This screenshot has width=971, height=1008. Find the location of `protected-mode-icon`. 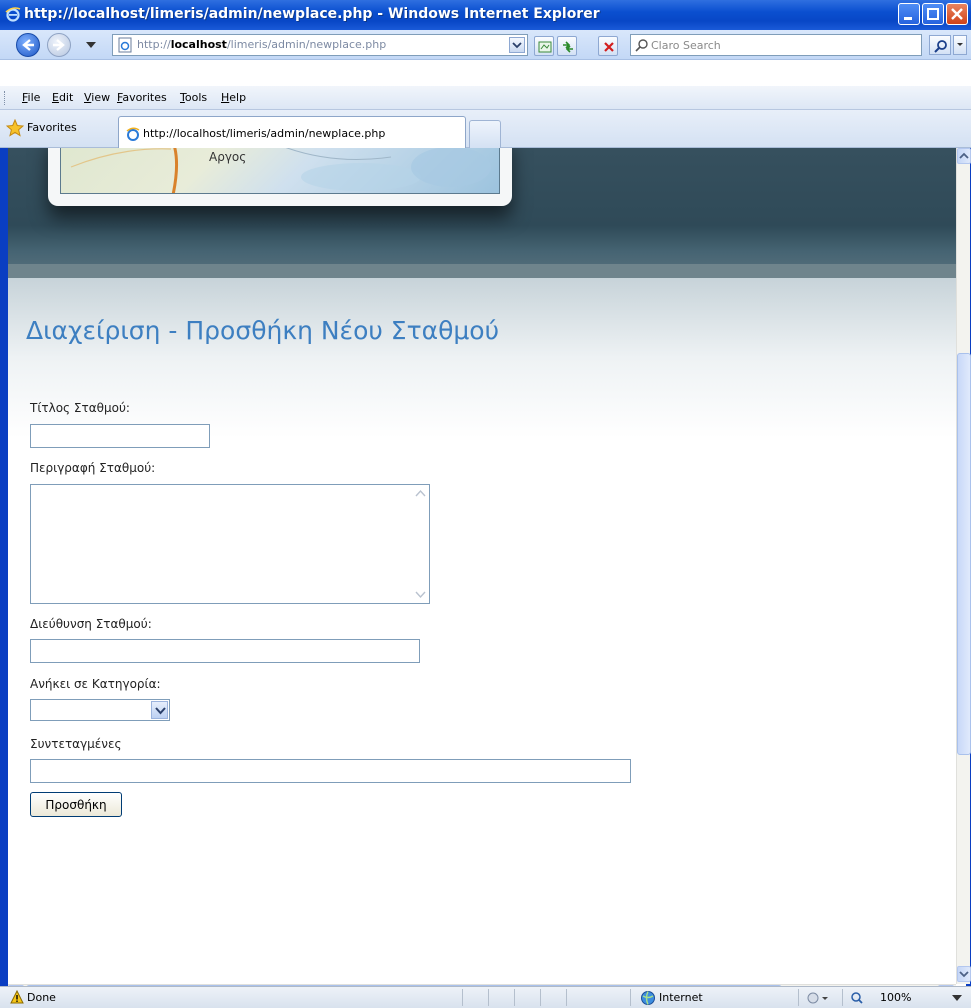

protected-mode-icon is located at coordinates (817, 998).